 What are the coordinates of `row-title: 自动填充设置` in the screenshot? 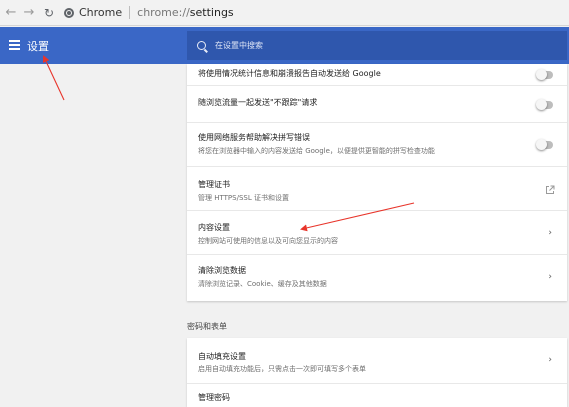 It's located at (222, 356).